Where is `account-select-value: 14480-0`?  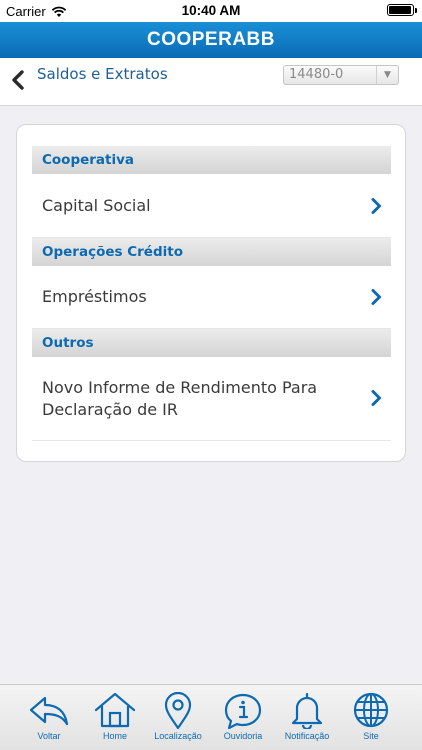
account-select-value: 14480-0 is located at coordinates (316, 74).